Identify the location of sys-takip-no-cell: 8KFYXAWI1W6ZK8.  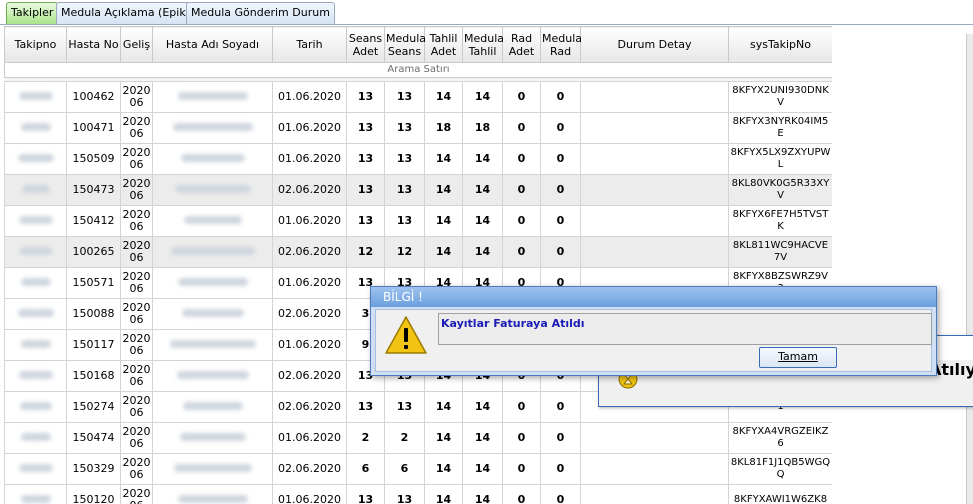
(780, 494).